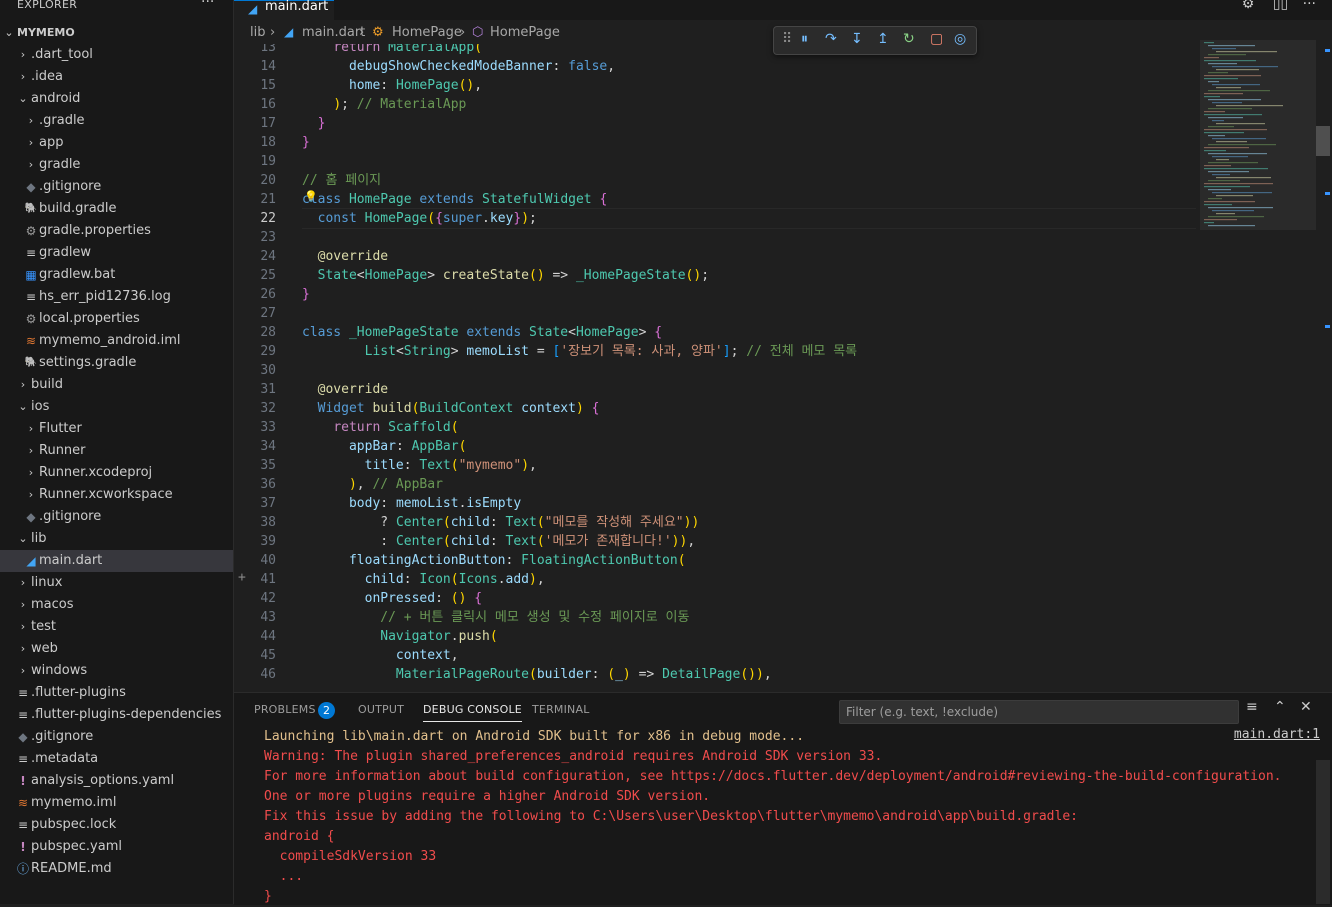 The width and height of the screenshot is (1332, 907). I want to click on code-line: 23, so click(783, 237).